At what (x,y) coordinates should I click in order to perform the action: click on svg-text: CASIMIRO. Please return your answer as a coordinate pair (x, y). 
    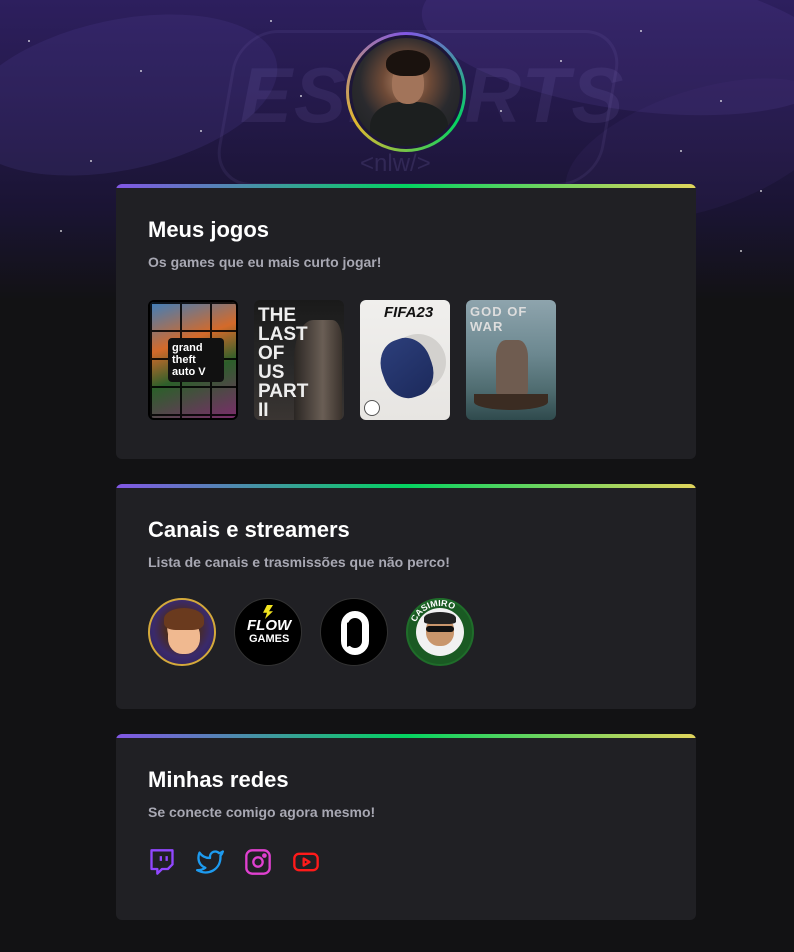
    Looking at the image, I should click on (433, 610).